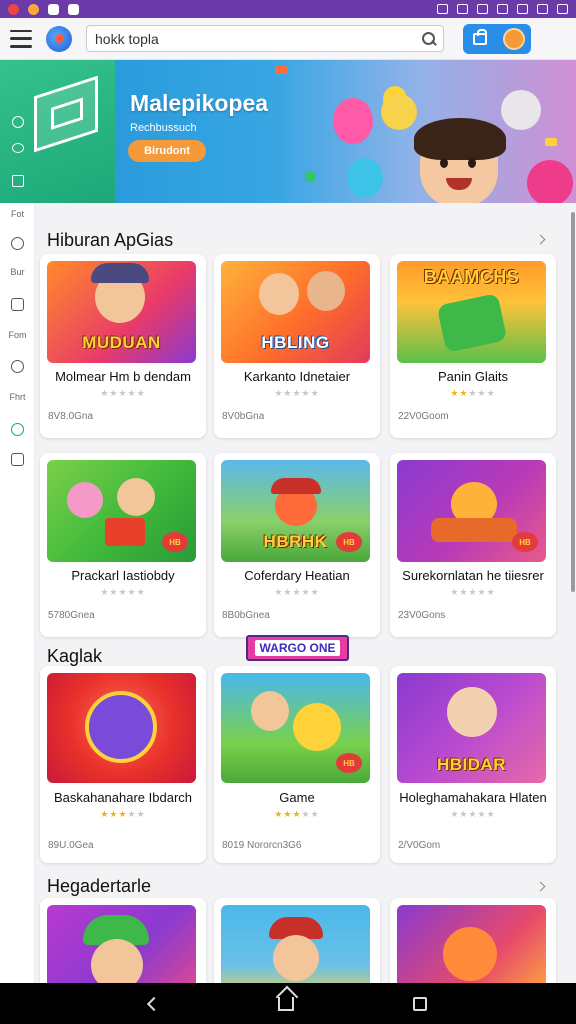 The height and width of the screenshot is (1024, 576). I want to click on app-card-size: 22V0Goom, so click(423, 416).